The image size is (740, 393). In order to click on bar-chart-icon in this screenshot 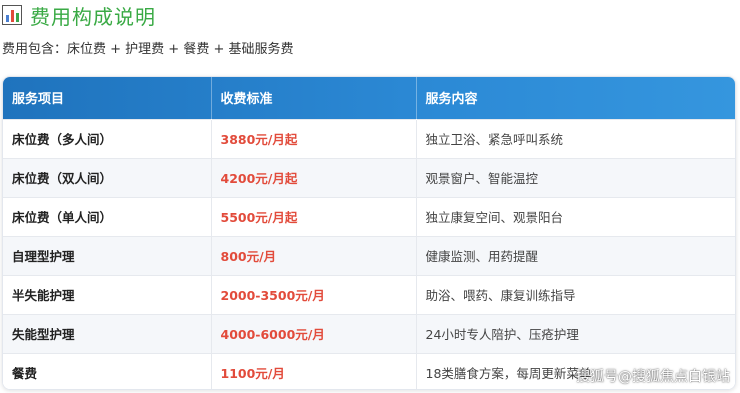, I will do `click(12, 15)`.